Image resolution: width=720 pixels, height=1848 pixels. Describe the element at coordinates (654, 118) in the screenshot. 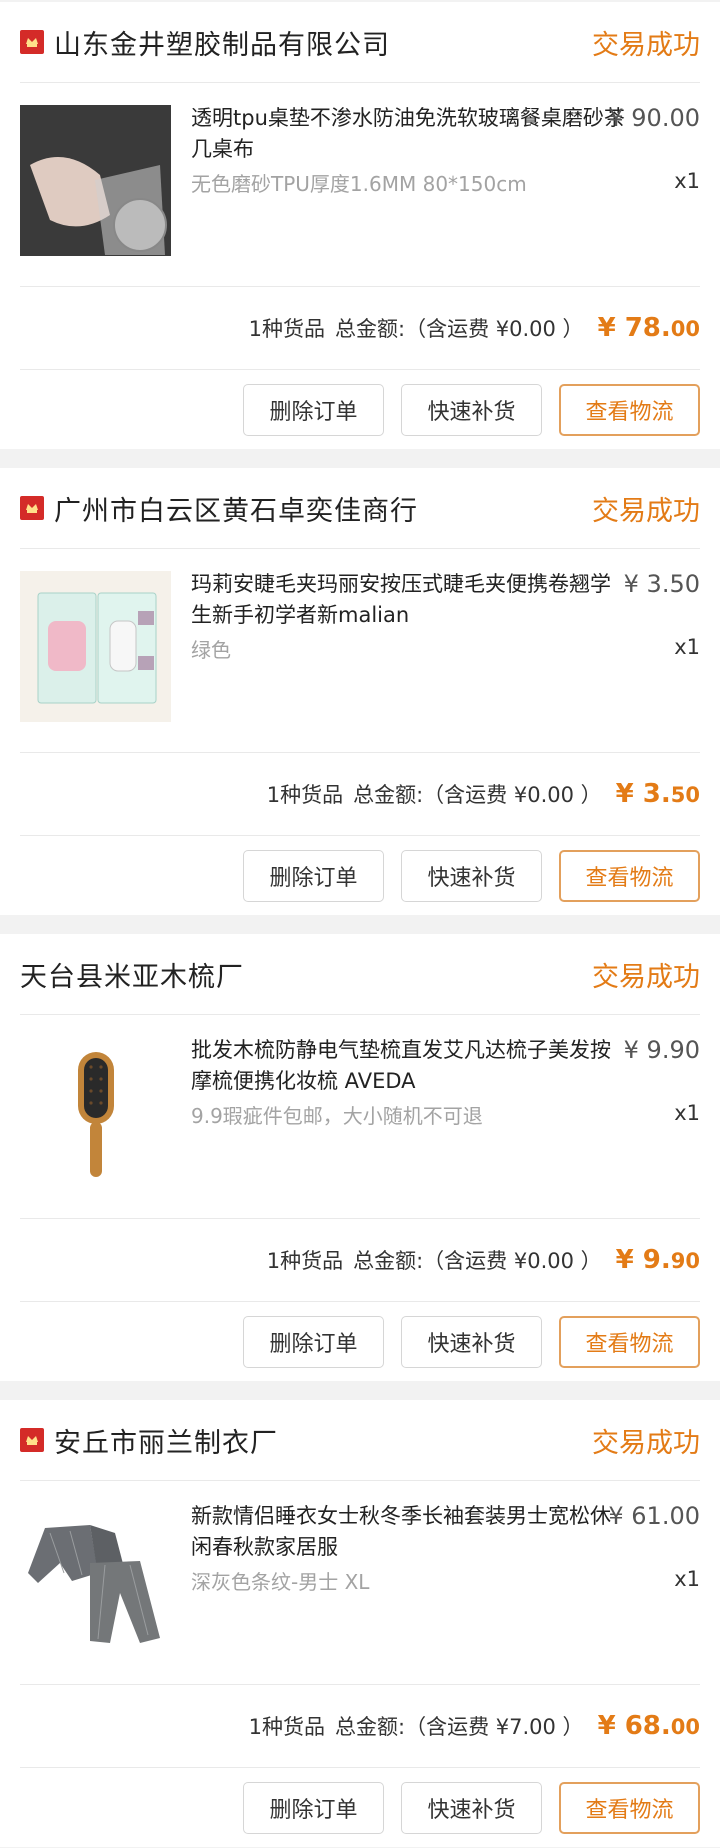

I see `product-price: ¥ 90.00` at that location.